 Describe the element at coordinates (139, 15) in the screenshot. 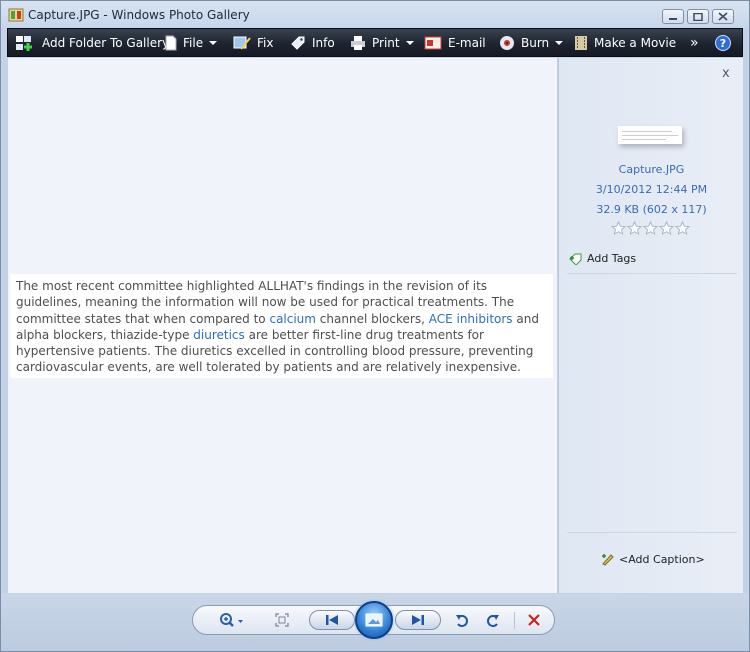

I see `window-title: Capture.JPG - Windows Photo Gallery` at that location.